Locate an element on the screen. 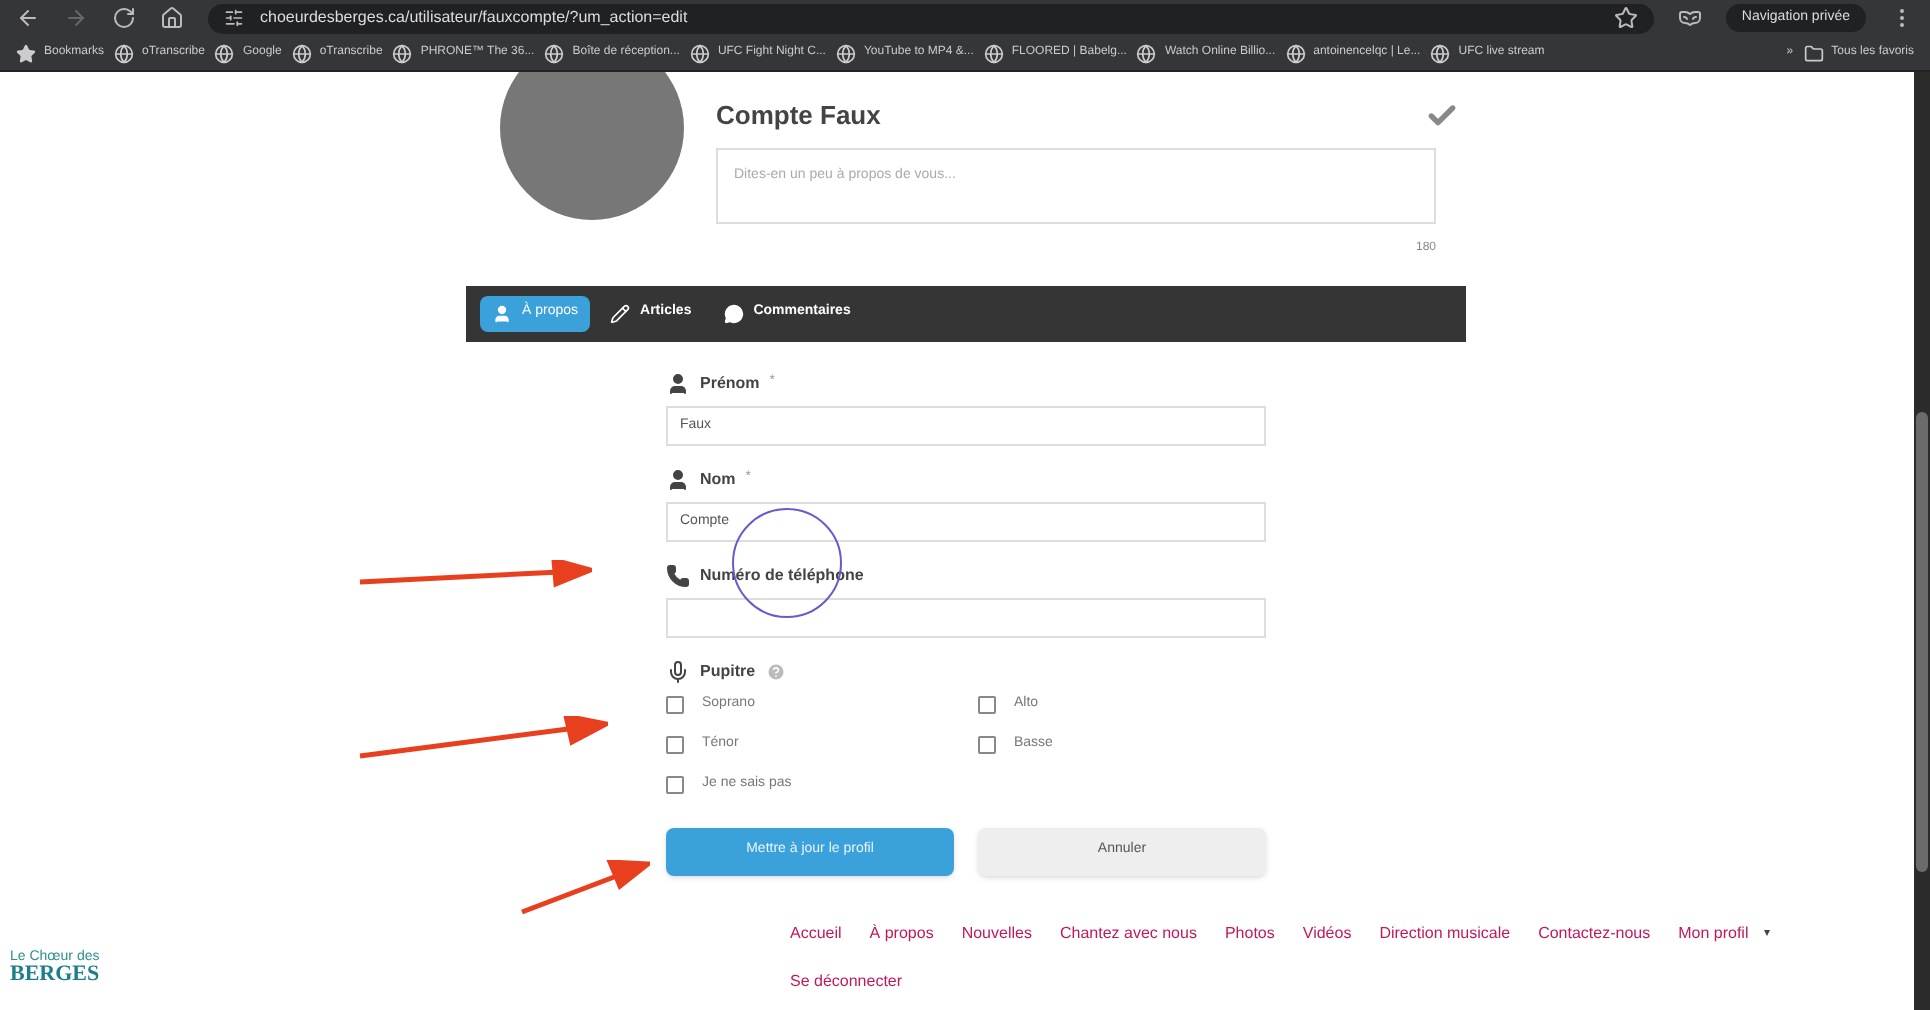 The width and height of the screenshot is (1930, 1010). footer-nav-link: Nouvelles is located at coordinates (996, 934).